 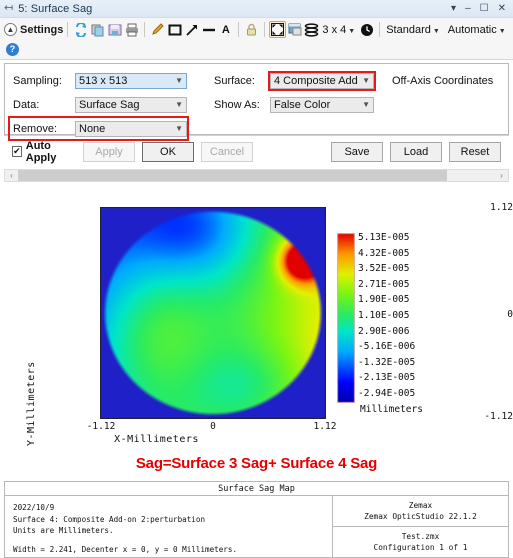 I want to click on lock-icon, so click(x=251, y=29).